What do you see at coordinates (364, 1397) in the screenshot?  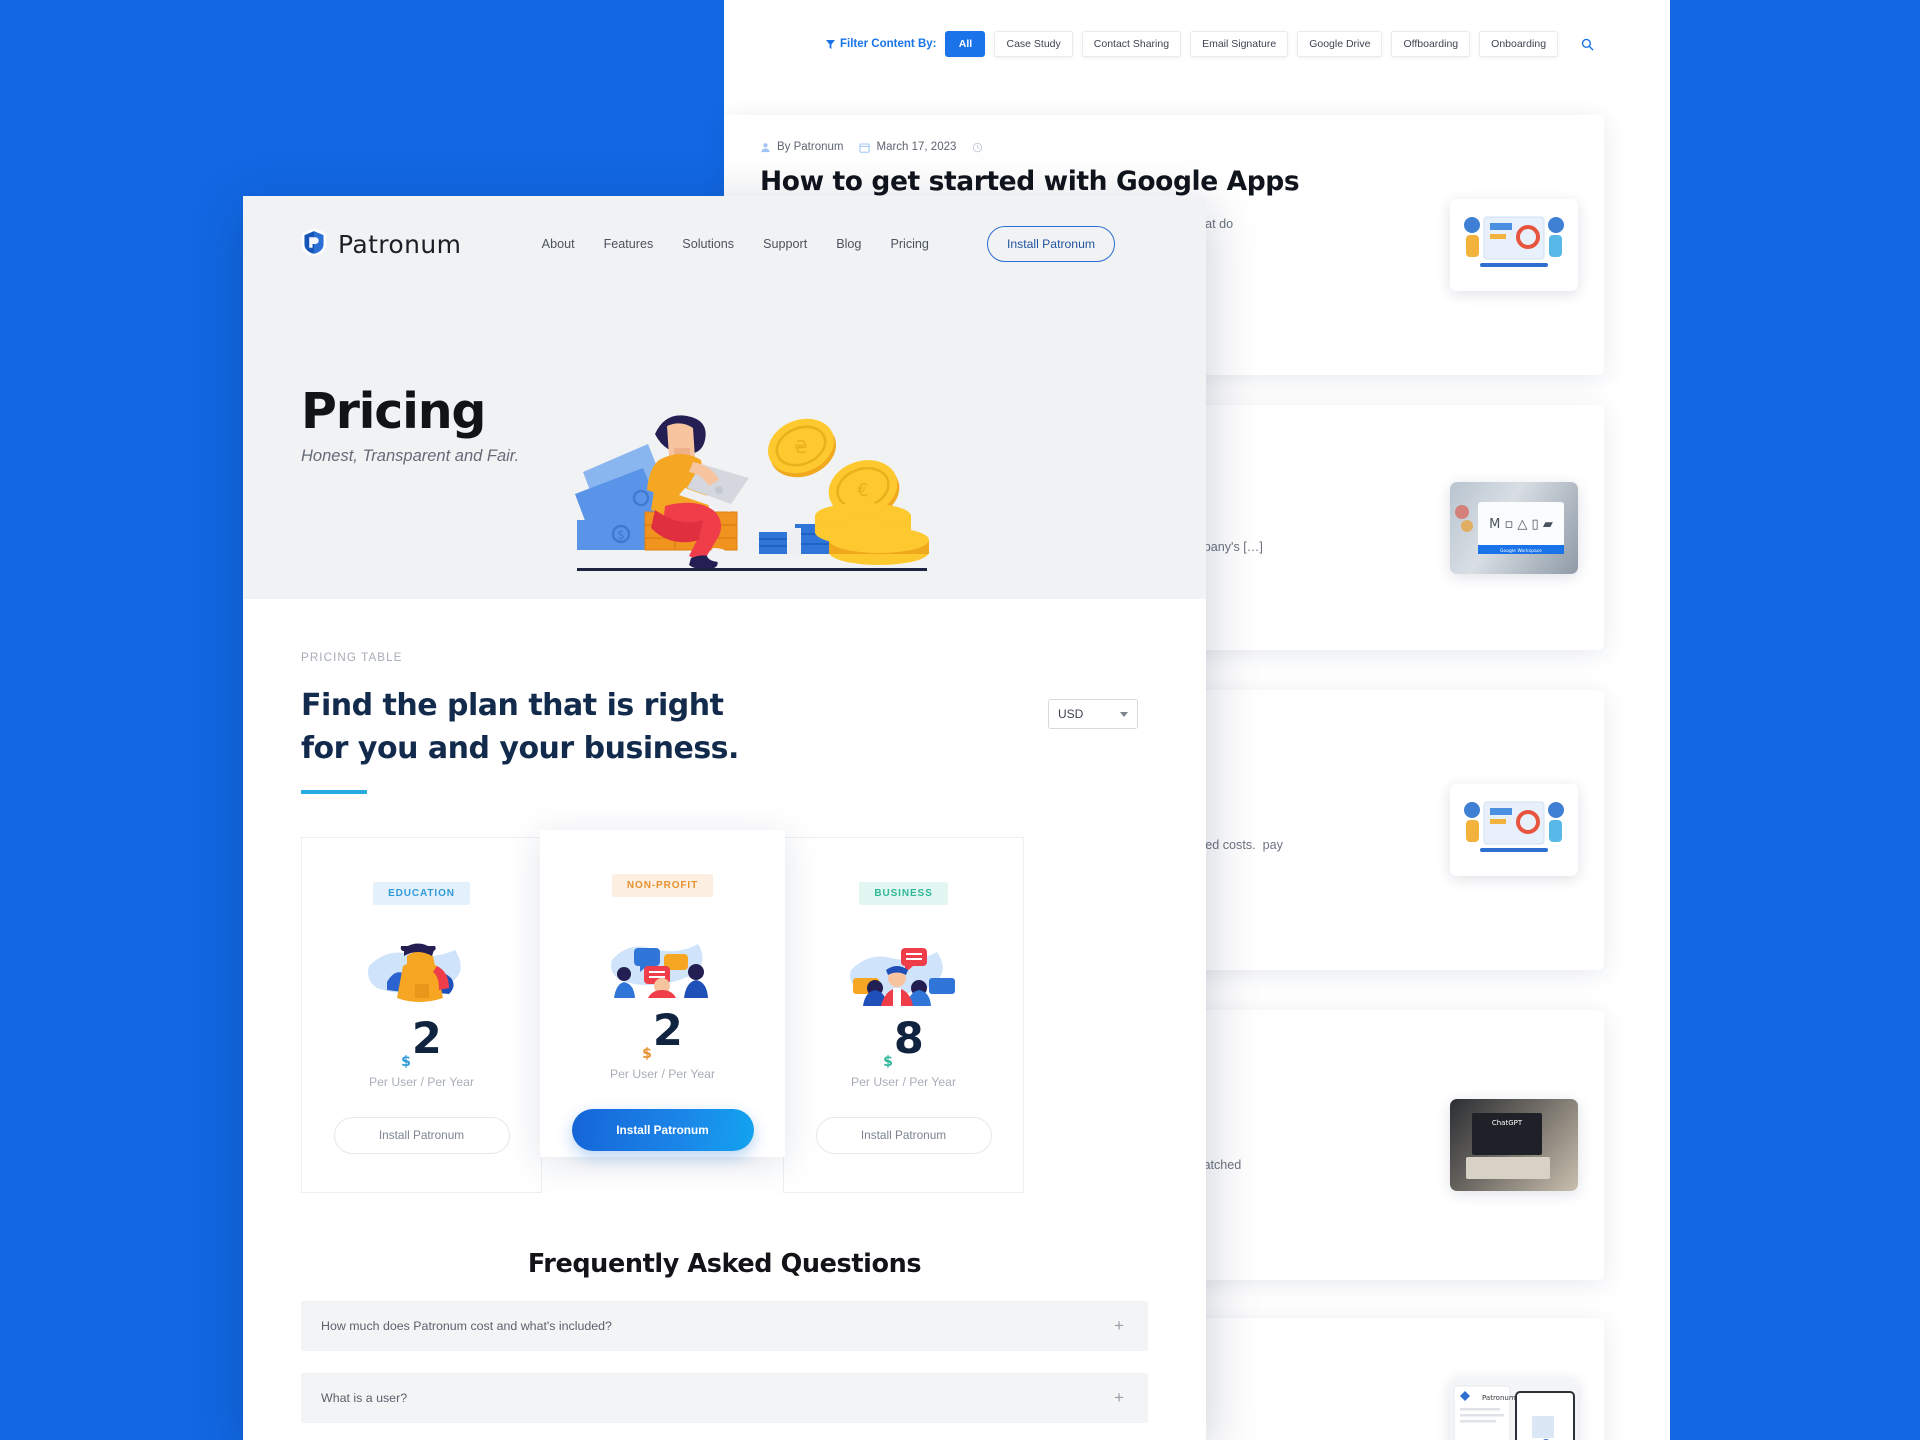 I see `faq-question: What is a user?` at bounding box center [364, 1397].